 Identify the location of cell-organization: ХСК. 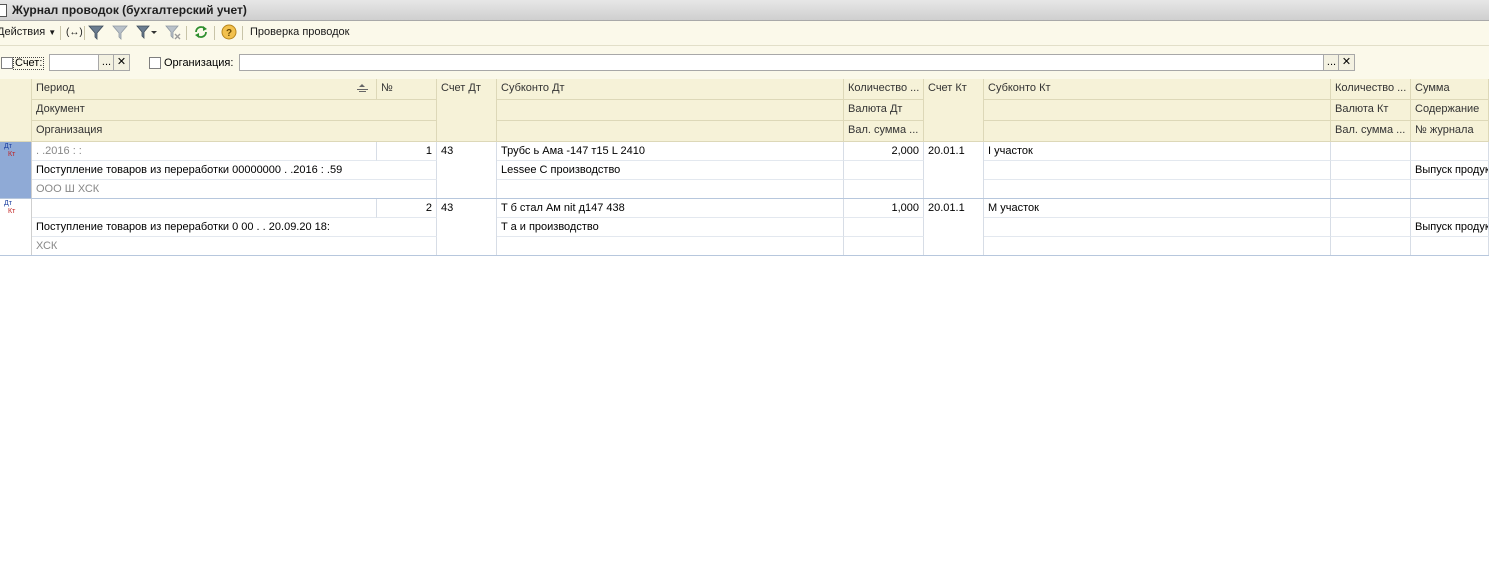
(234, 246).